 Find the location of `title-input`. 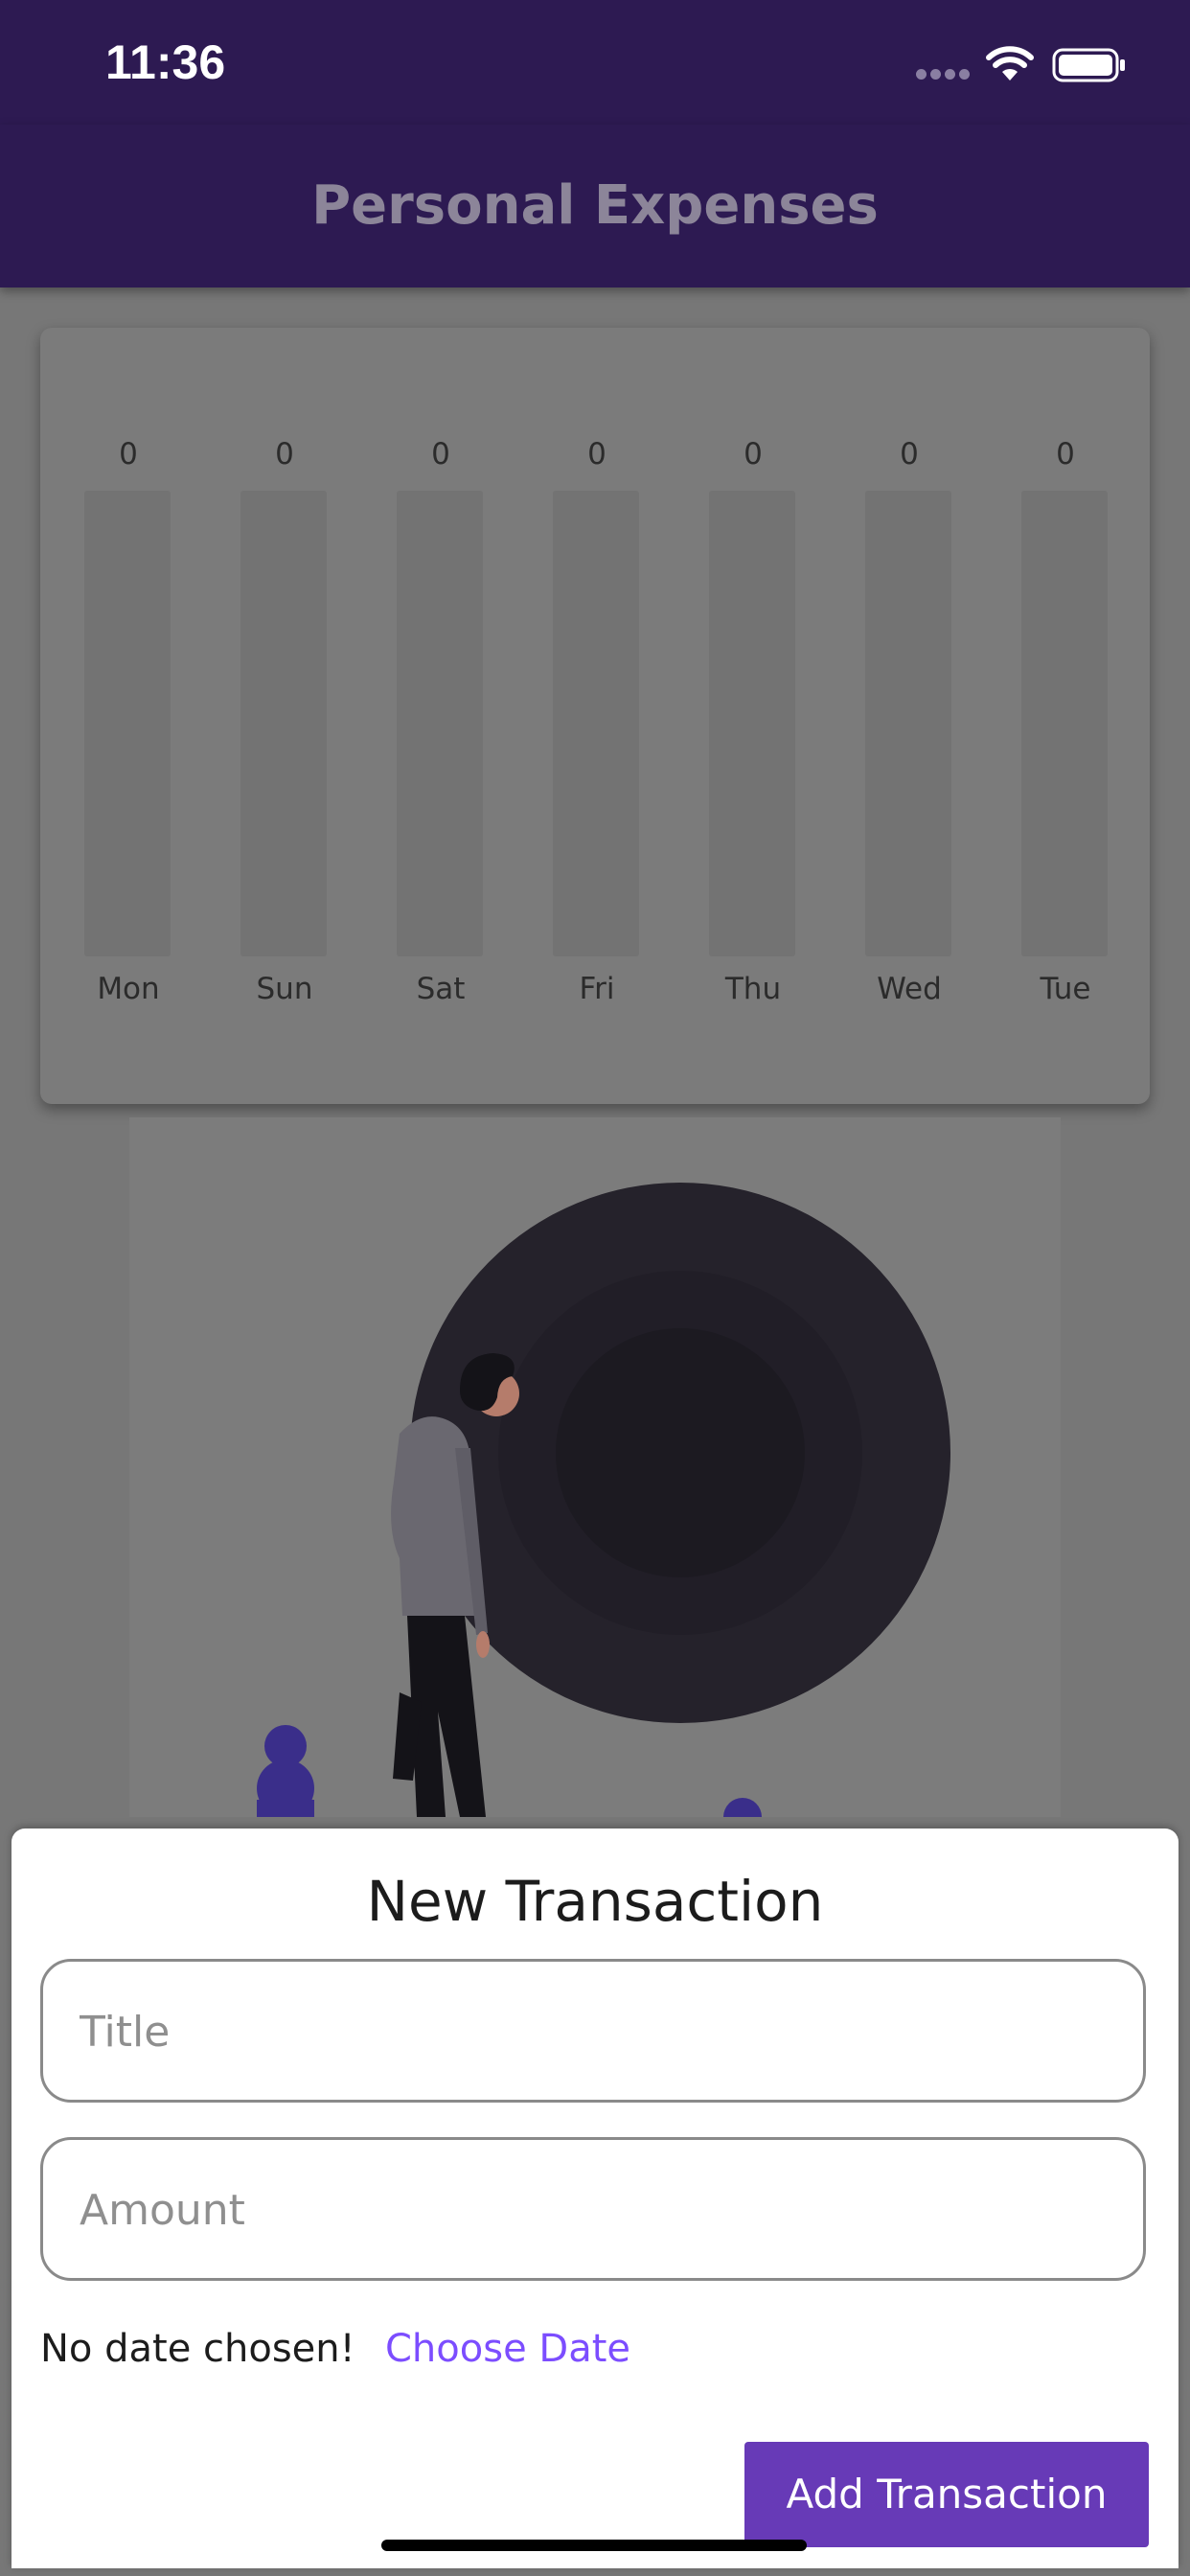

title-input is located at coordinates (592, 2032).